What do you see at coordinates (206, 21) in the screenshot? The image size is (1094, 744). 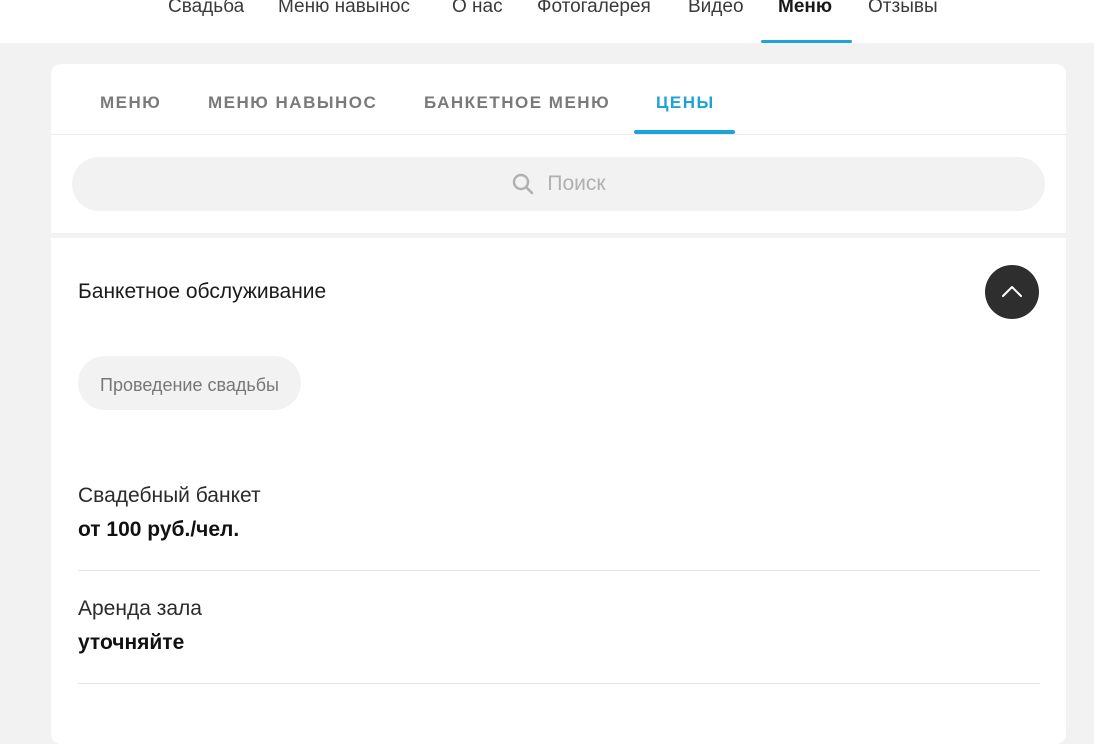 I see `nav-item-wedding: Свадьба` at bounding box center [206, 21].